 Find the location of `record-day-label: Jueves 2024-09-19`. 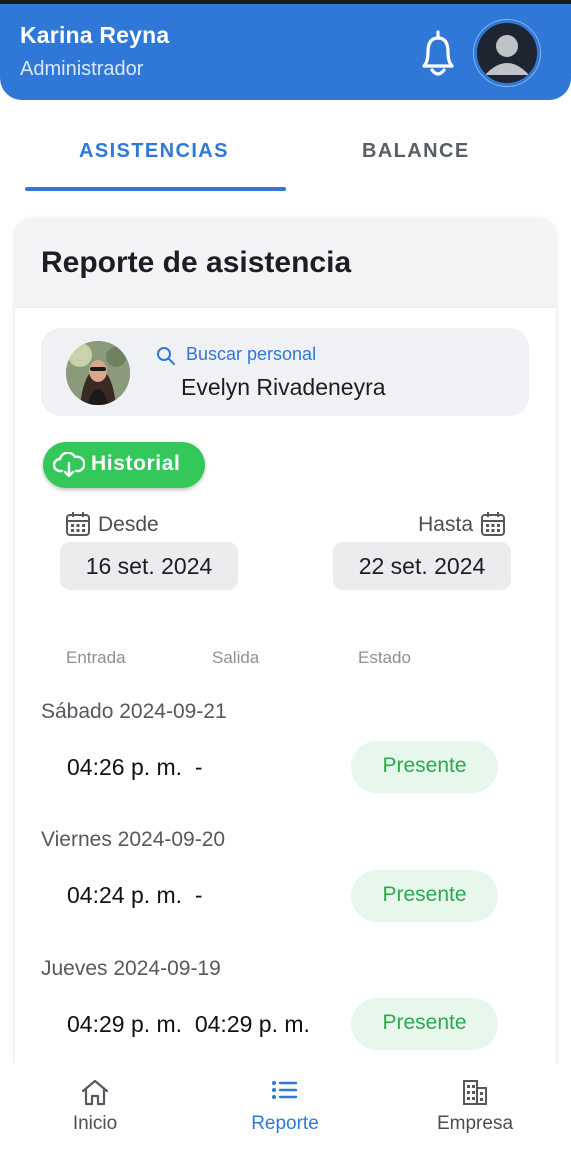

record-day-label: Jueves 2024-09-19 is located at coordinates (131, 968).